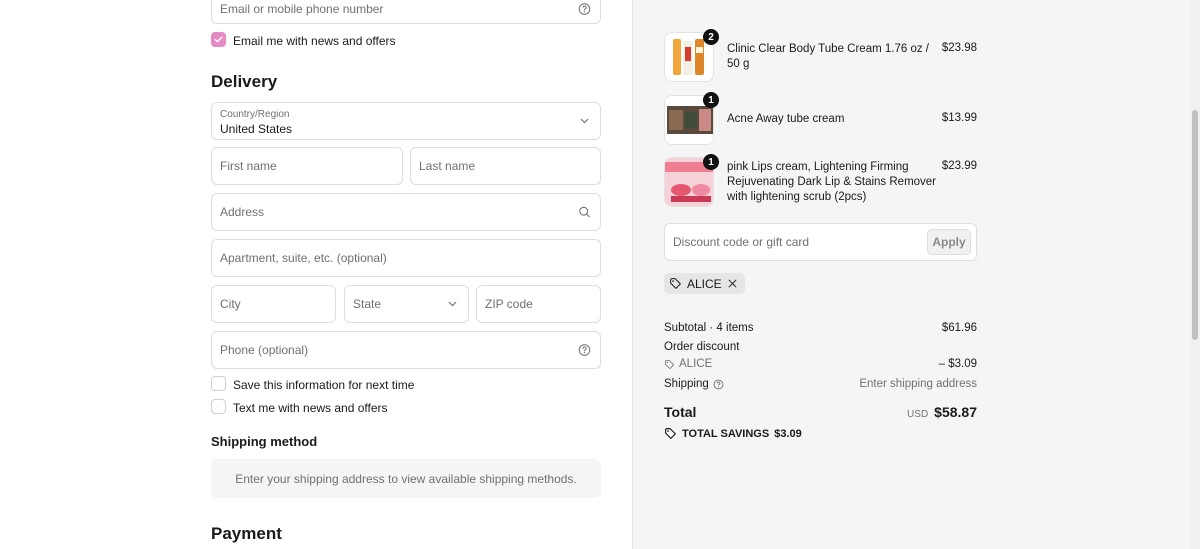 This screenshot has width=1200, height=549. What do you see at coordinates (584, 212) in the screenshot?
I see `search-icon` at bounding box center [584, 212].